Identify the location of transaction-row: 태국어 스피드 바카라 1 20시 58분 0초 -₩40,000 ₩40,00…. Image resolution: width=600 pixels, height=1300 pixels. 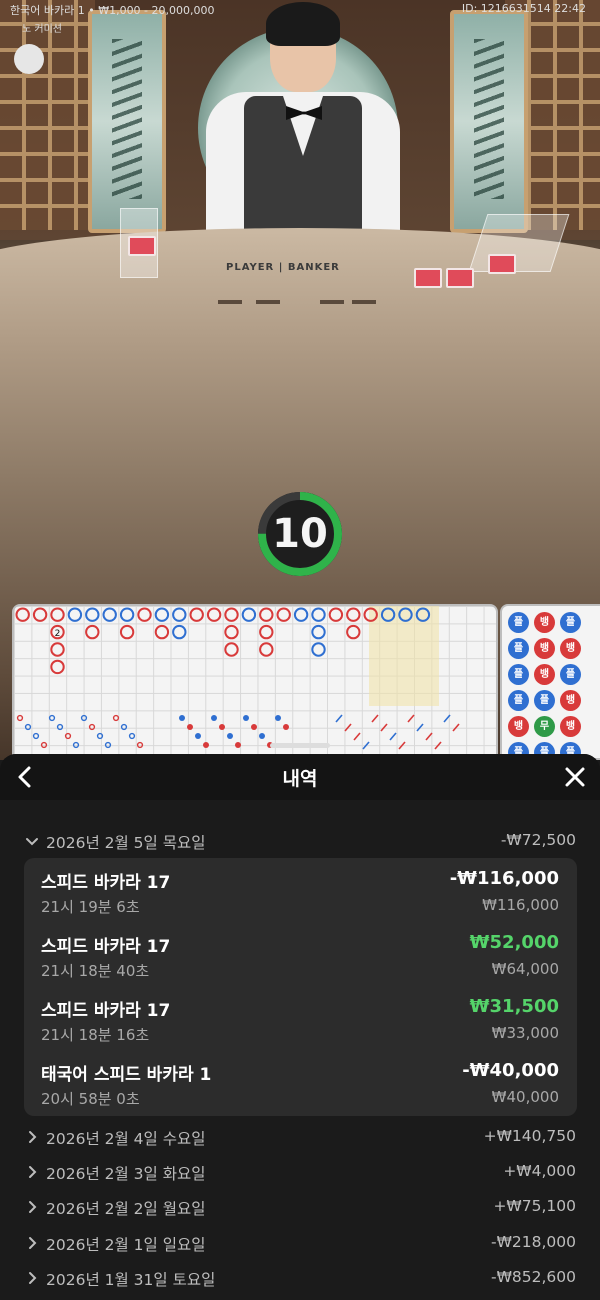
(300, 1086).